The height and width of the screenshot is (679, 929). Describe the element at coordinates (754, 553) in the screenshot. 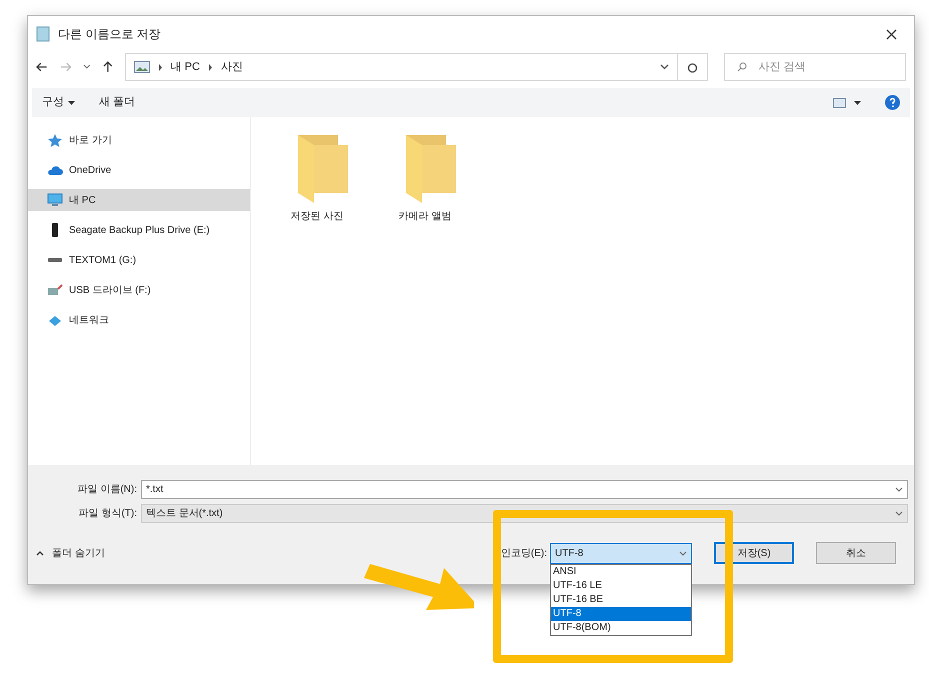

I see `save-button: 저장(S)` at that location.